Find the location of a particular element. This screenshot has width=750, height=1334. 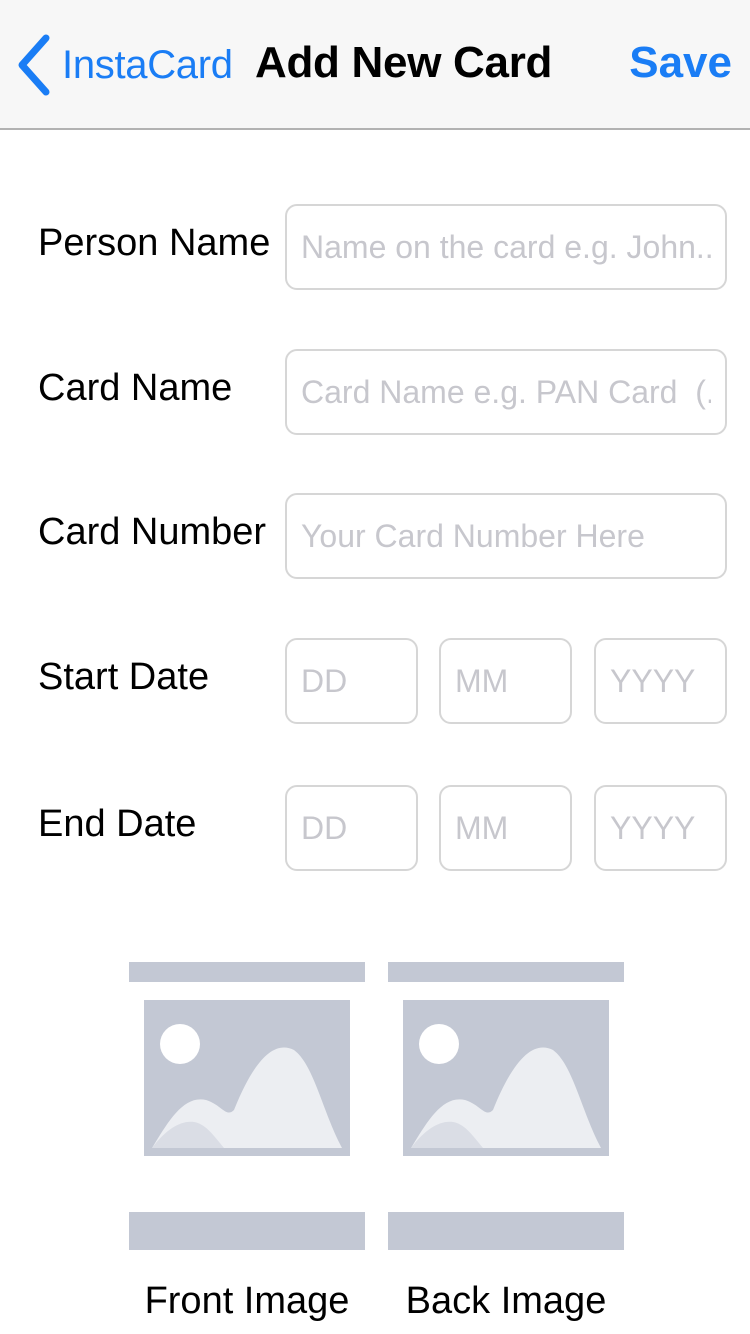

start-month-input is located at coordinates (505, 681).